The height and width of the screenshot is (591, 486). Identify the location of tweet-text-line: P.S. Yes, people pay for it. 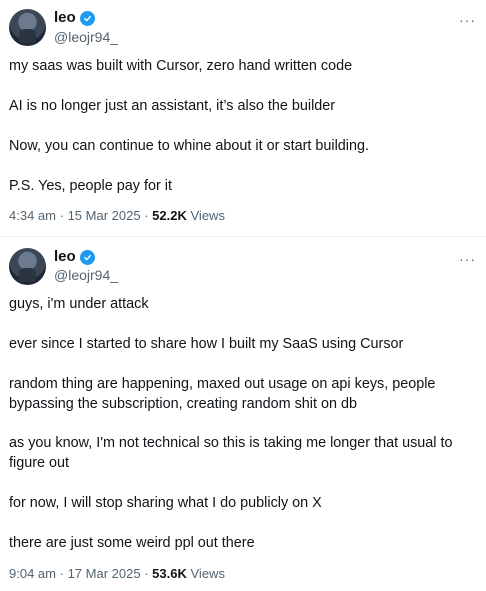
(90, 186).